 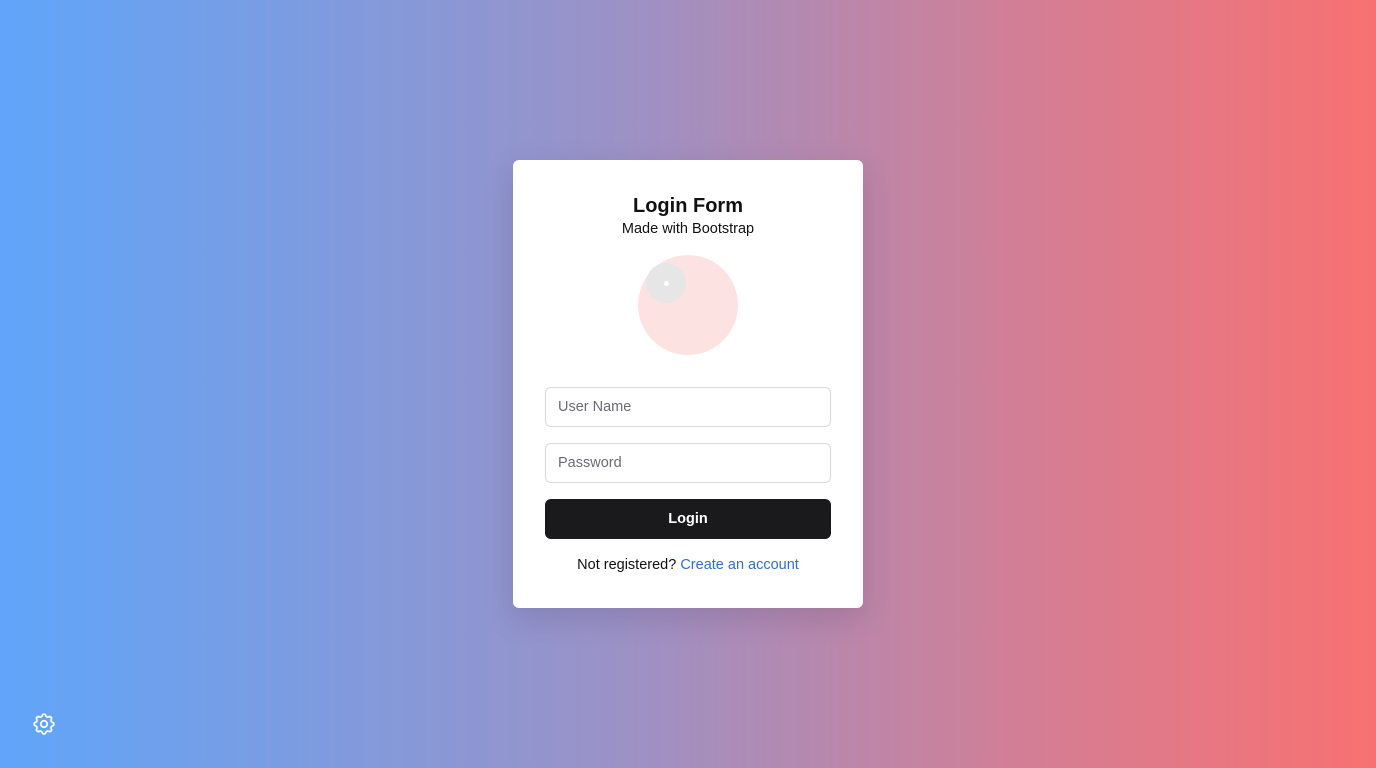 I want to click on form-subtitle: Made with Bootstrap, so click(x=688, y=229).